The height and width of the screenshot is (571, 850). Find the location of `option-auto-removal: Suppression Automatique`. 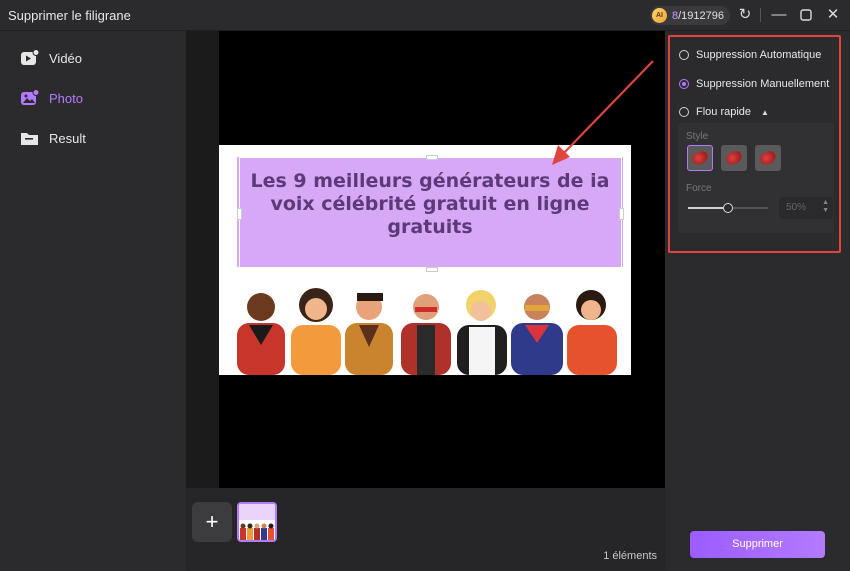

option-auto-removal: Suppression Automatique is located at coordinates (750, 55).